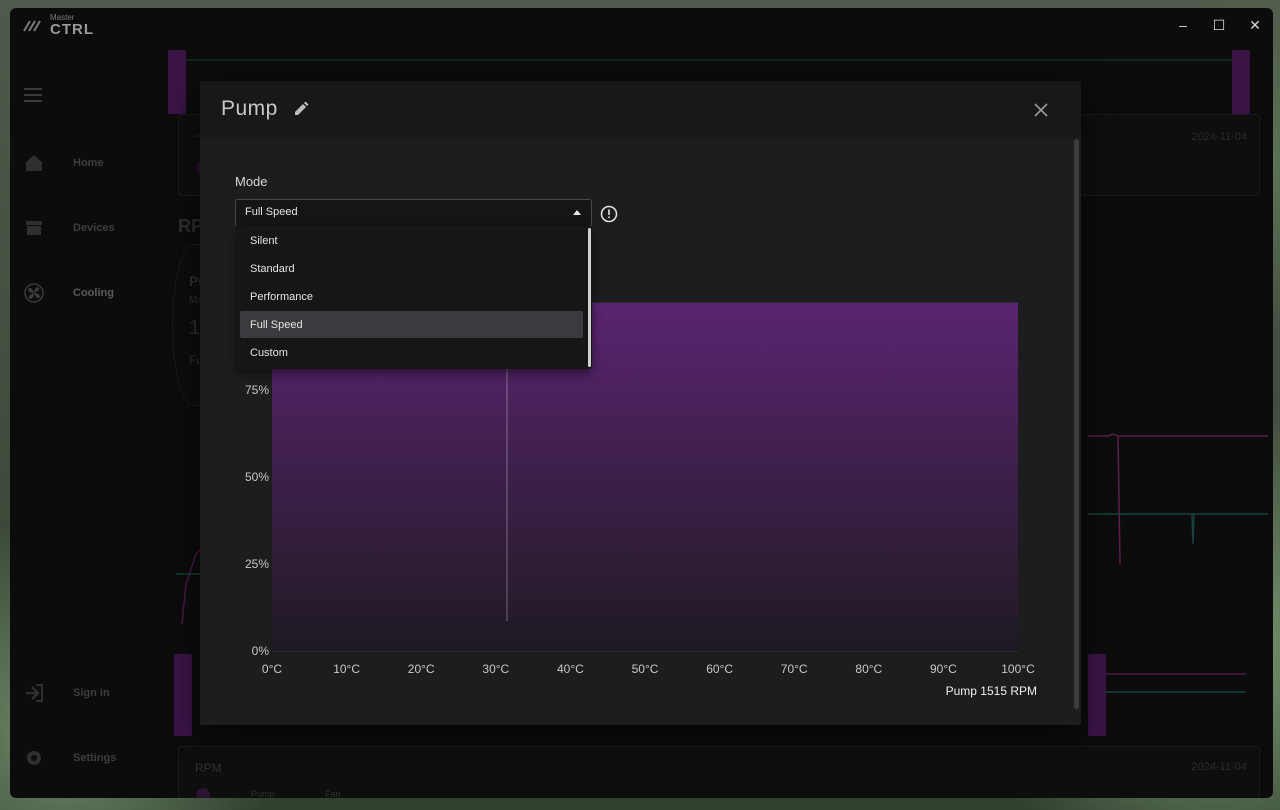  I want to click on sidebar-item-label: Cooling, so click(93, 293).